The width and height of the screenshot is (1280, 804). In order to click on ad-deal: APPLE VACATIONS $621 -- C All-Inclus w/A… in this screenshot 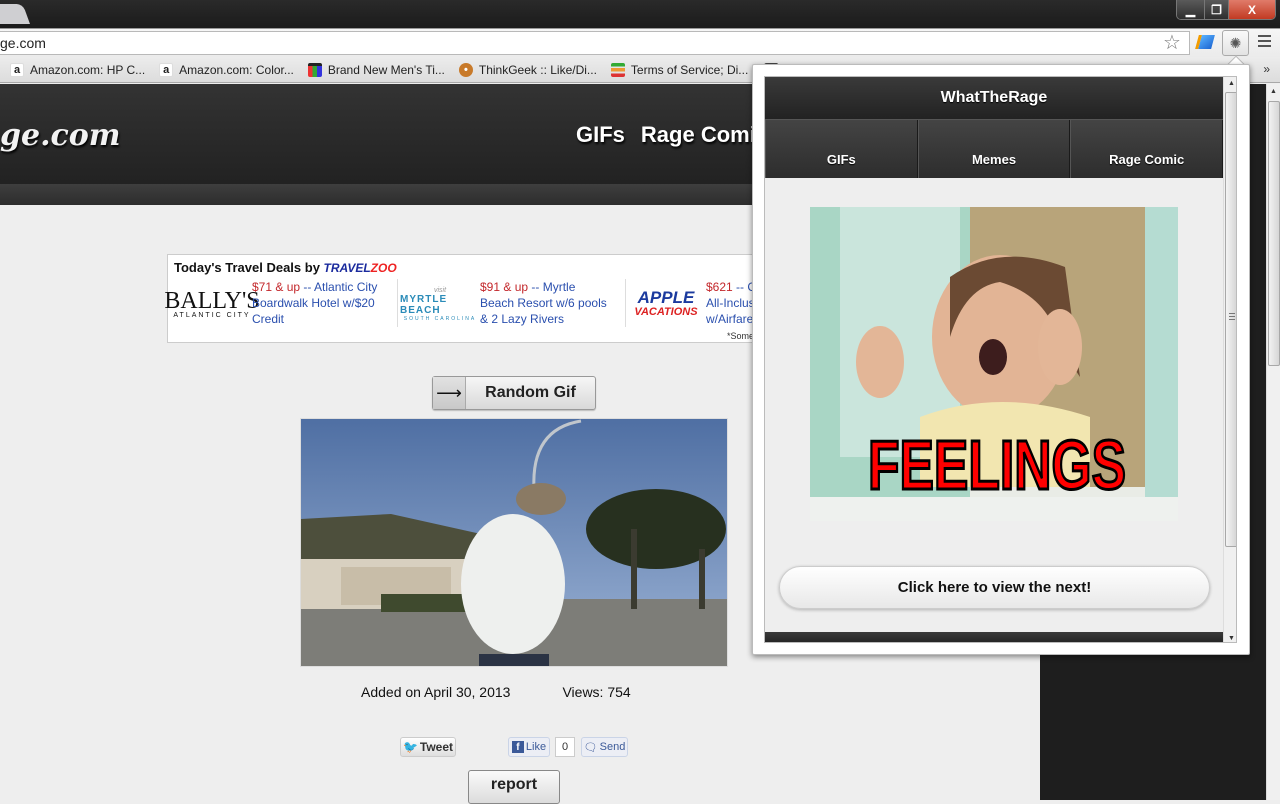, I will do `click(696, 304)`.